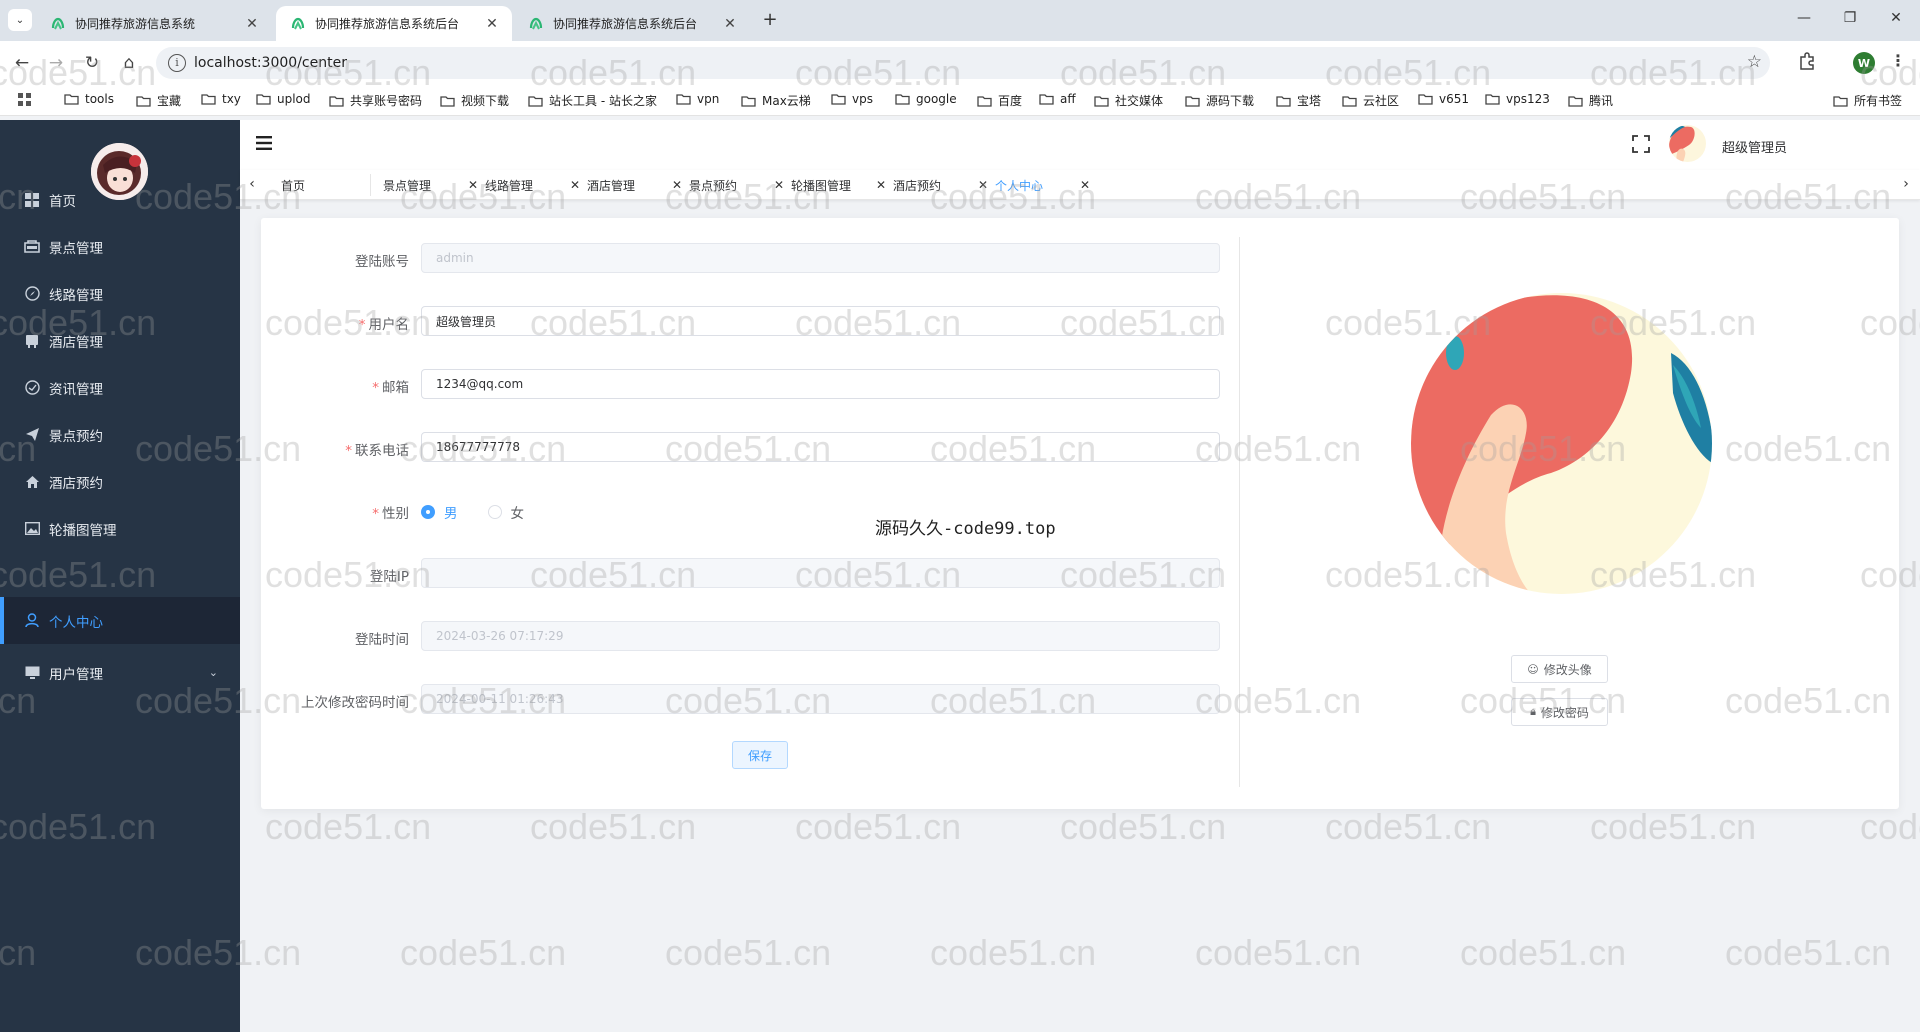  I want to click on minimize-button: —, so click(1804, 18).